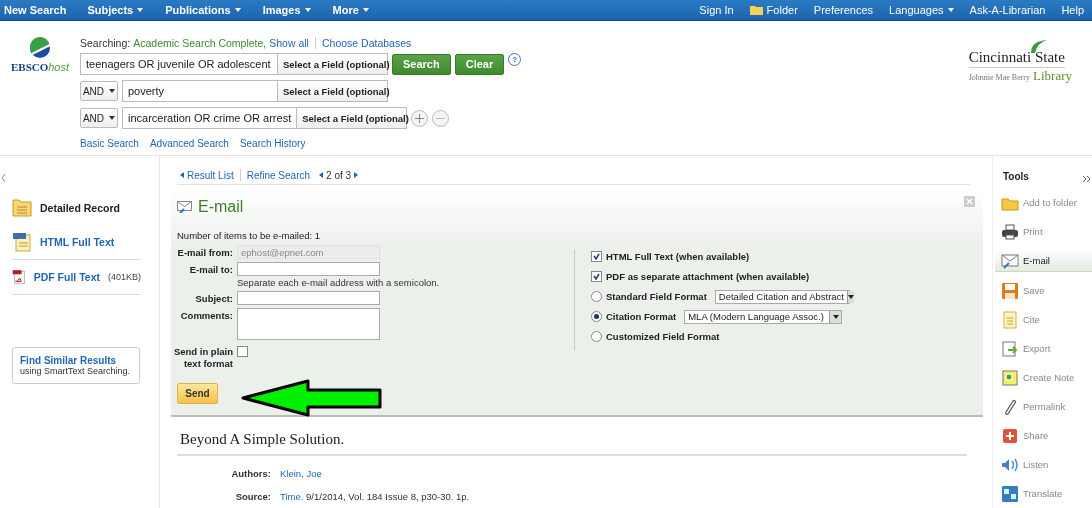  I want to click on field-link: Klein, Joe, so click(301, 473).